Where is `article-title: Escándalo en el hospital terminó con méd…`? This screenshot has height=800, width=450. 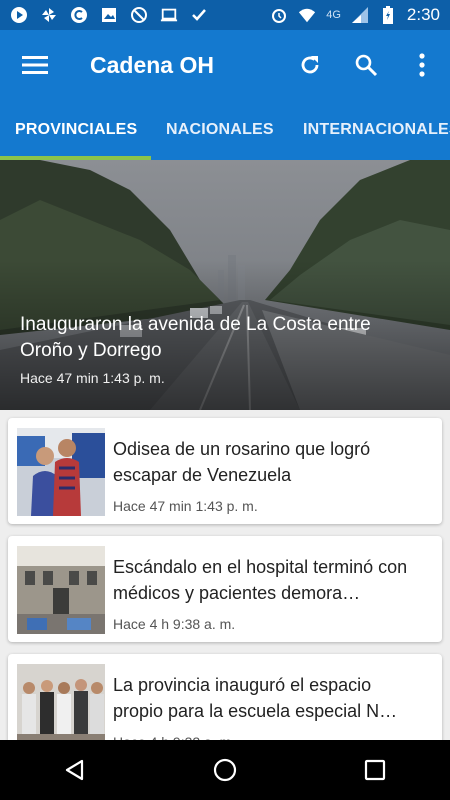 article-title: Escándalo en el hospital terminó con méd… is located at coordinates (260, 580).